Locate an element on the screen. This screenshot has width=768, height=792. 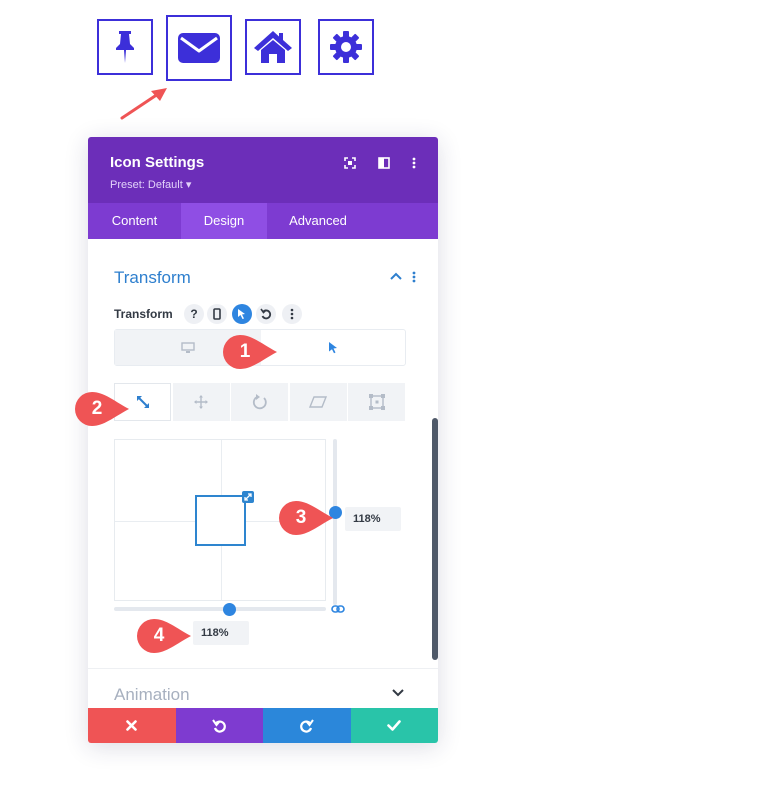
panel-header: Icon Settings Preset: Default ▾ is located at coordinates (263, 170).